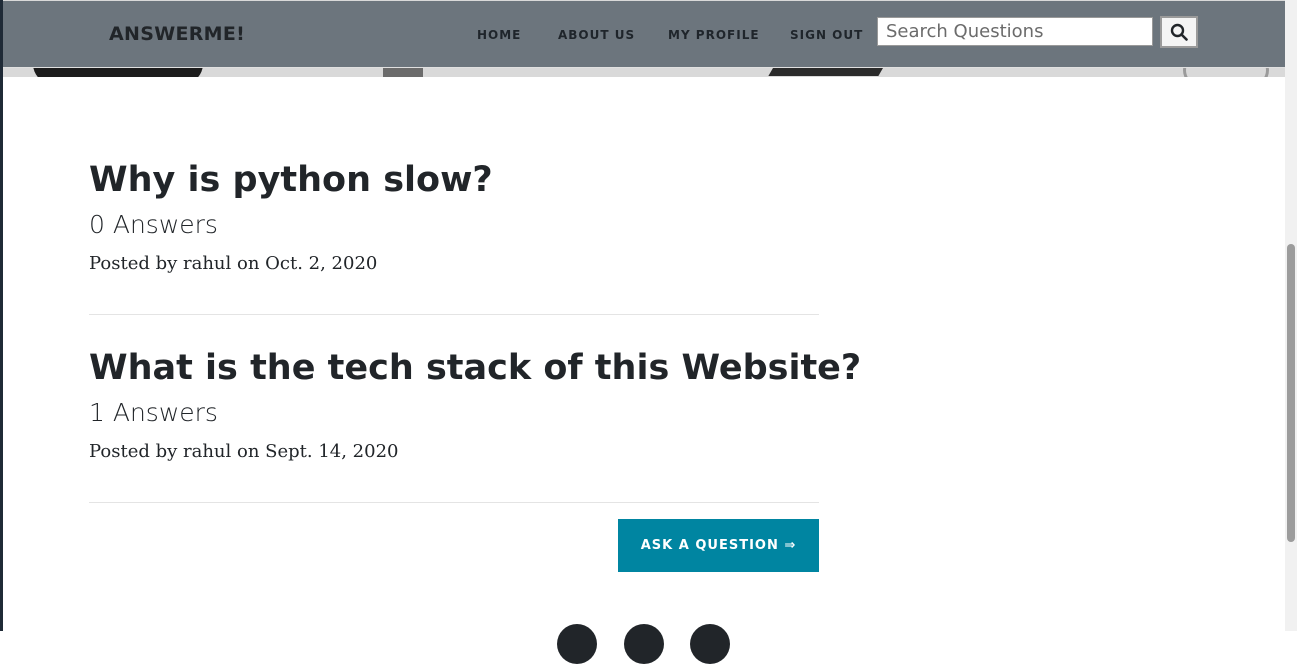 This screenshot has width=1297, height=664. Describe the element at coordinates (177, 34) in the screenshot. I see `brand-logo: ANSWERME!` at that location.